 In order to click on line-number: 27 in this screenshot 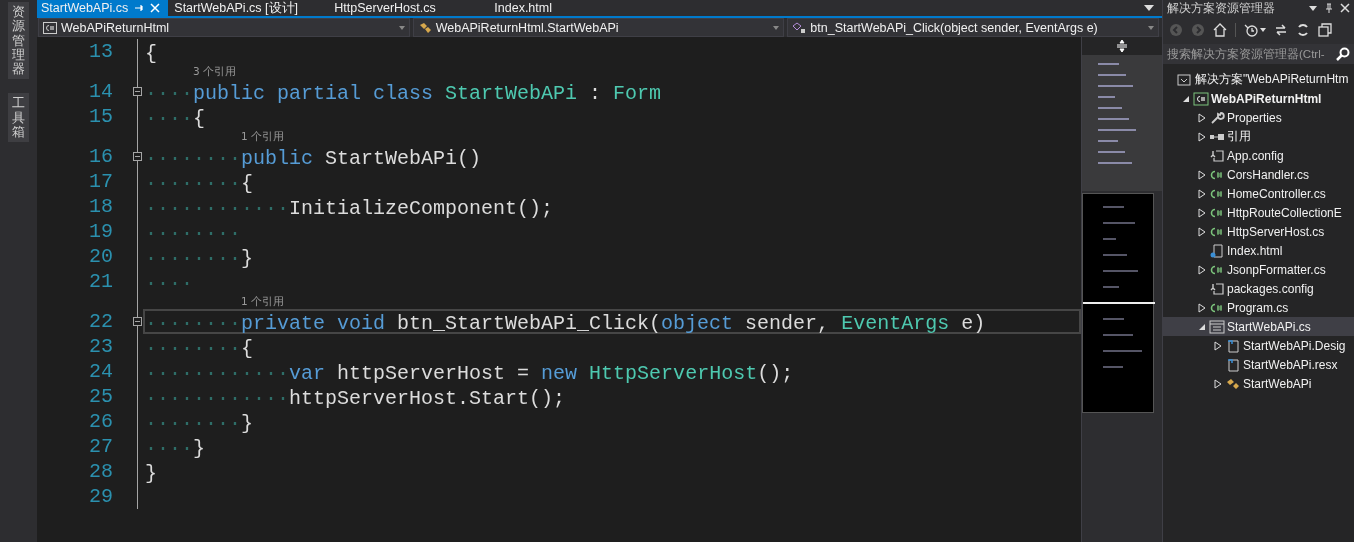, I will do `click(101, 446)`.